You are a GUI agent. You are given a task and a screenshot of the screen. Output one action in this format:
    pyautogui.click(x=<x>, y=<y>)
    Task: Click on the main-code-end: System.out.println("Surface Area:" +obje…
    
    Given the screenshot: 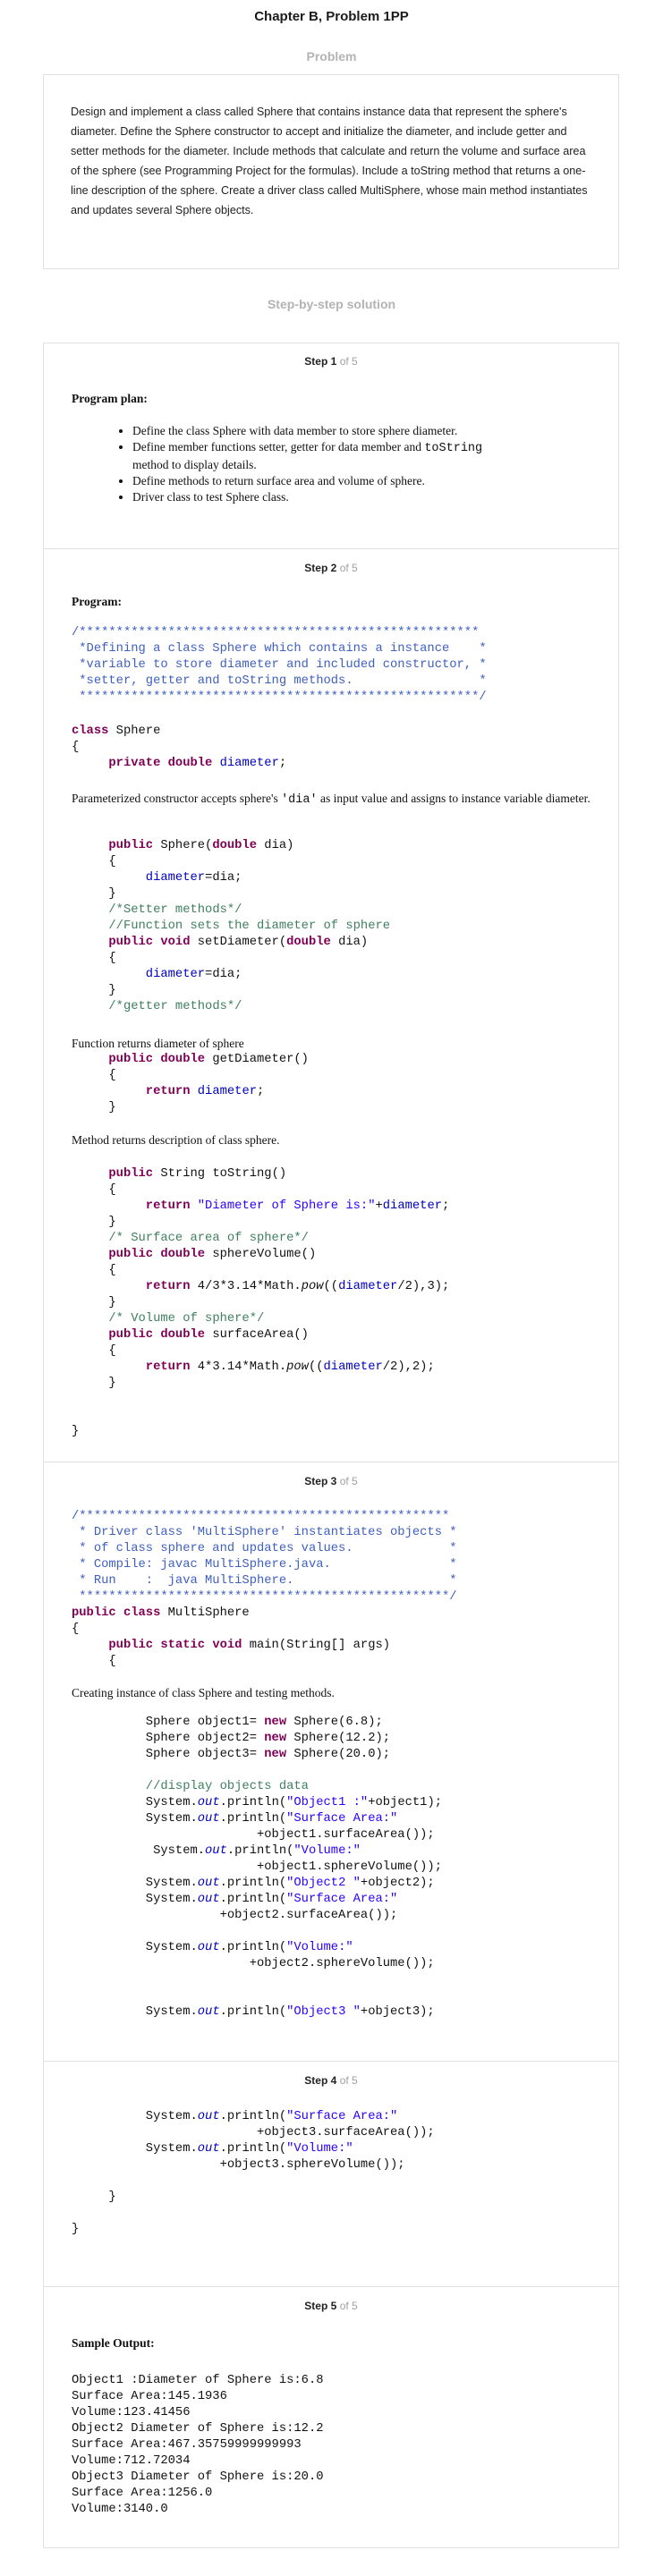 What is the action you would take?
    pyautogui.click(x=253, y=2173)
    